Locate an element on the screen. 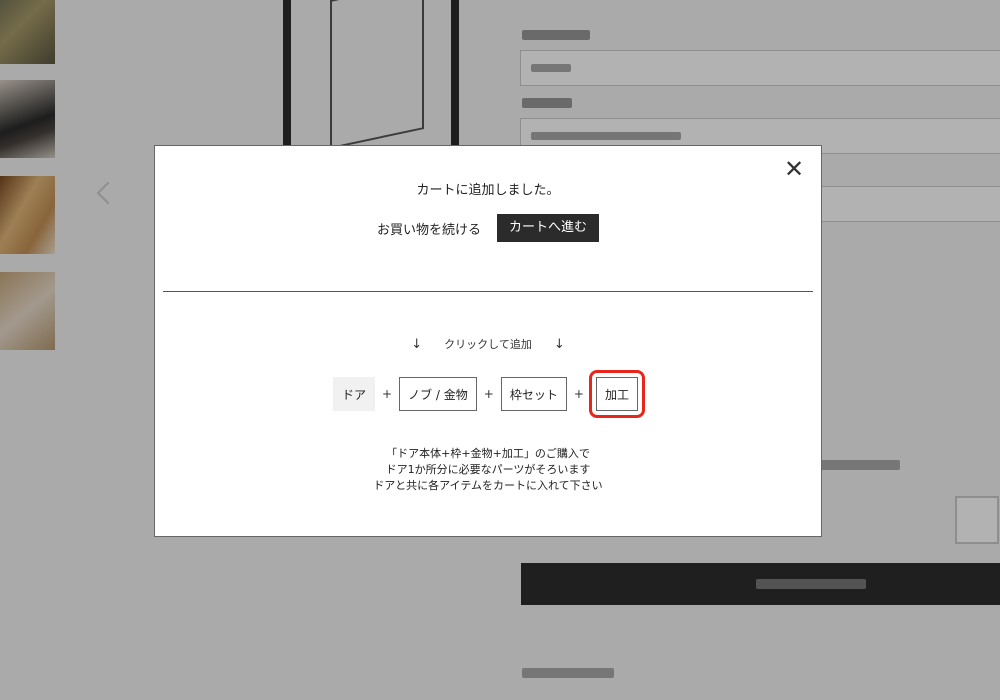  proceed-to-cart-button: カートへ進む is located at coordinates (548, 228).